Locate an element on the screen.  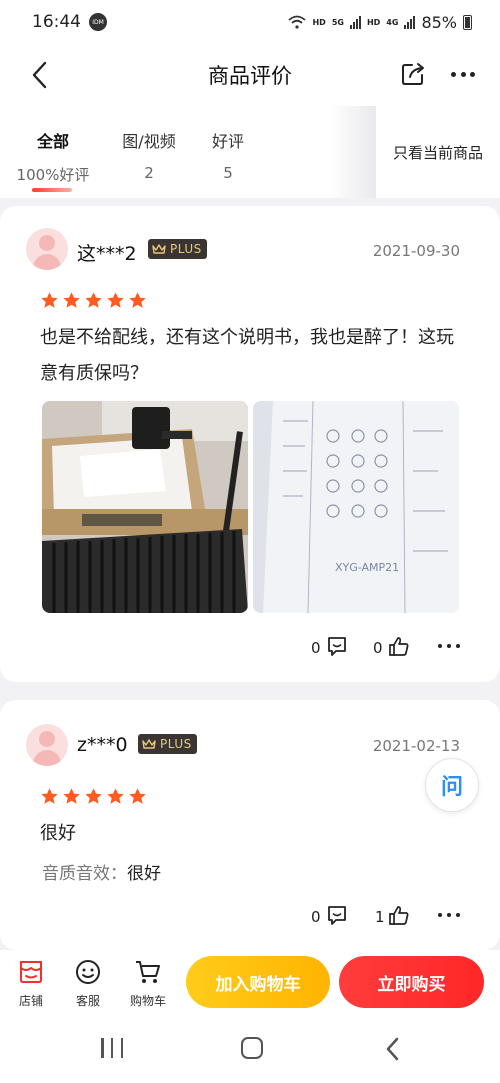
tab-photo-video-count: 2 is located at coordinates (149, 173).